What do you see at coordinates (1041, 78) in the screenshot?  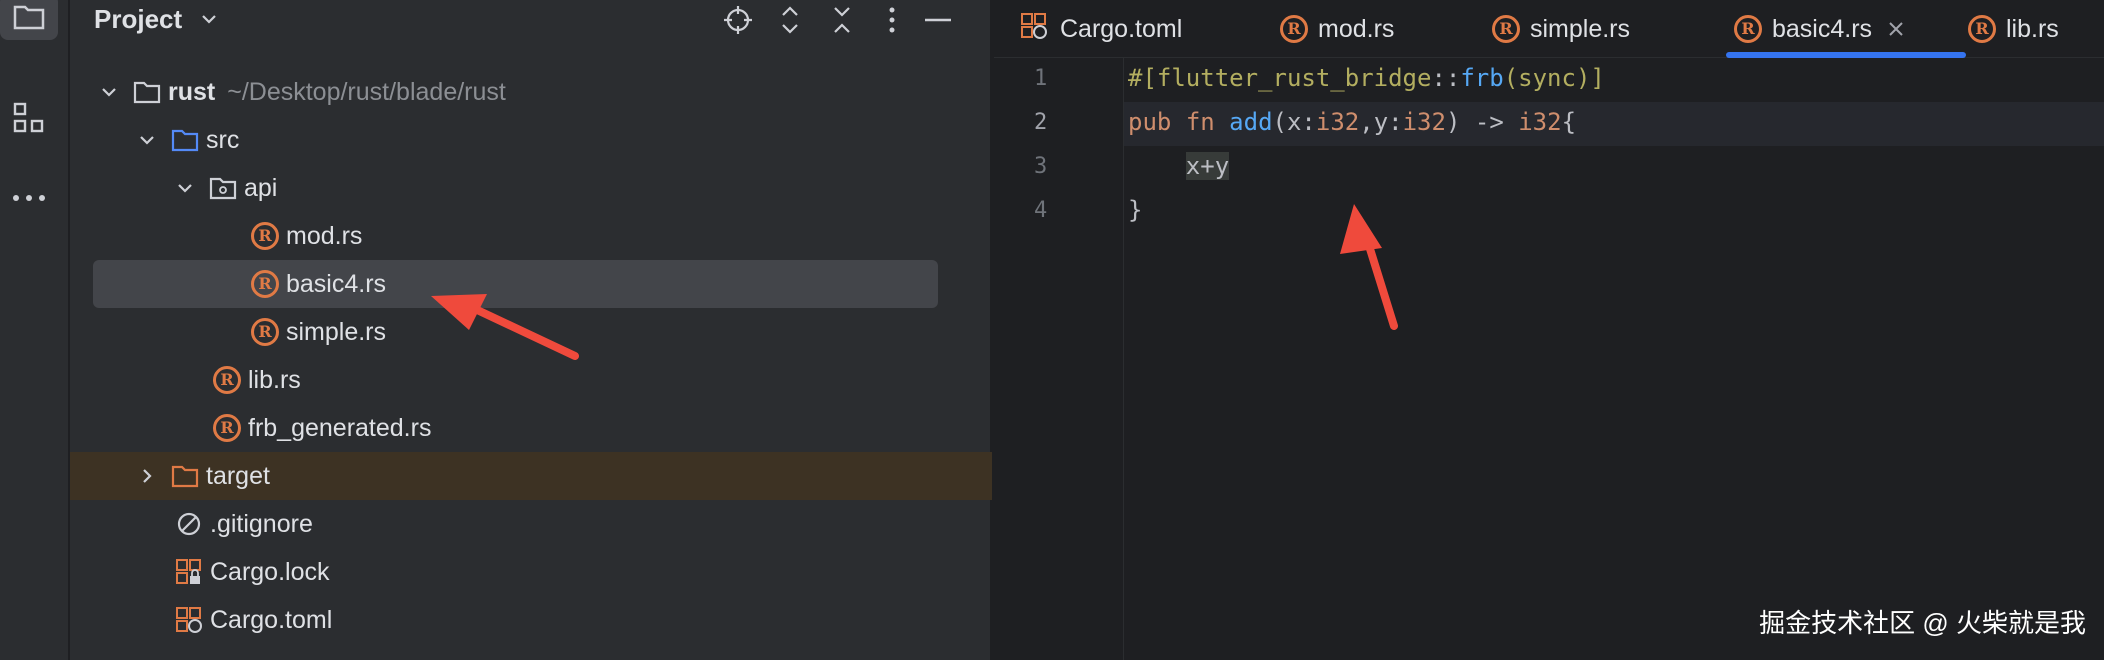 I see `line-number: 1` at bounding box center [1041, 78].